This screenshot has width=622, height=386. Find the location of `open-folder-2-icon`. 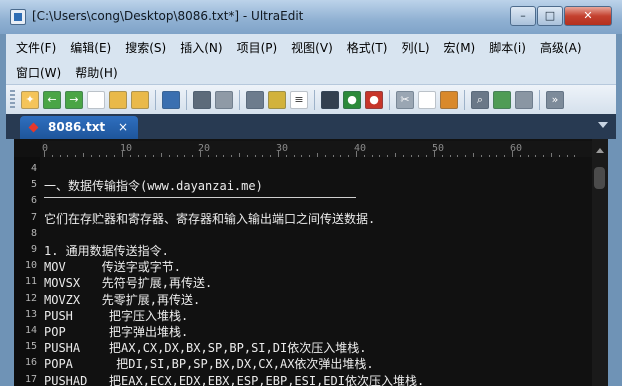

open-folder-2-icon is located at coordinates (140, 100).